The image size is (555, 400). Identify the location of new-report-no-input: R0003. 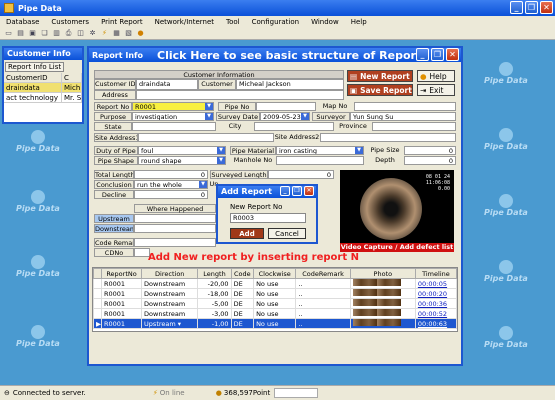
(268, 218).